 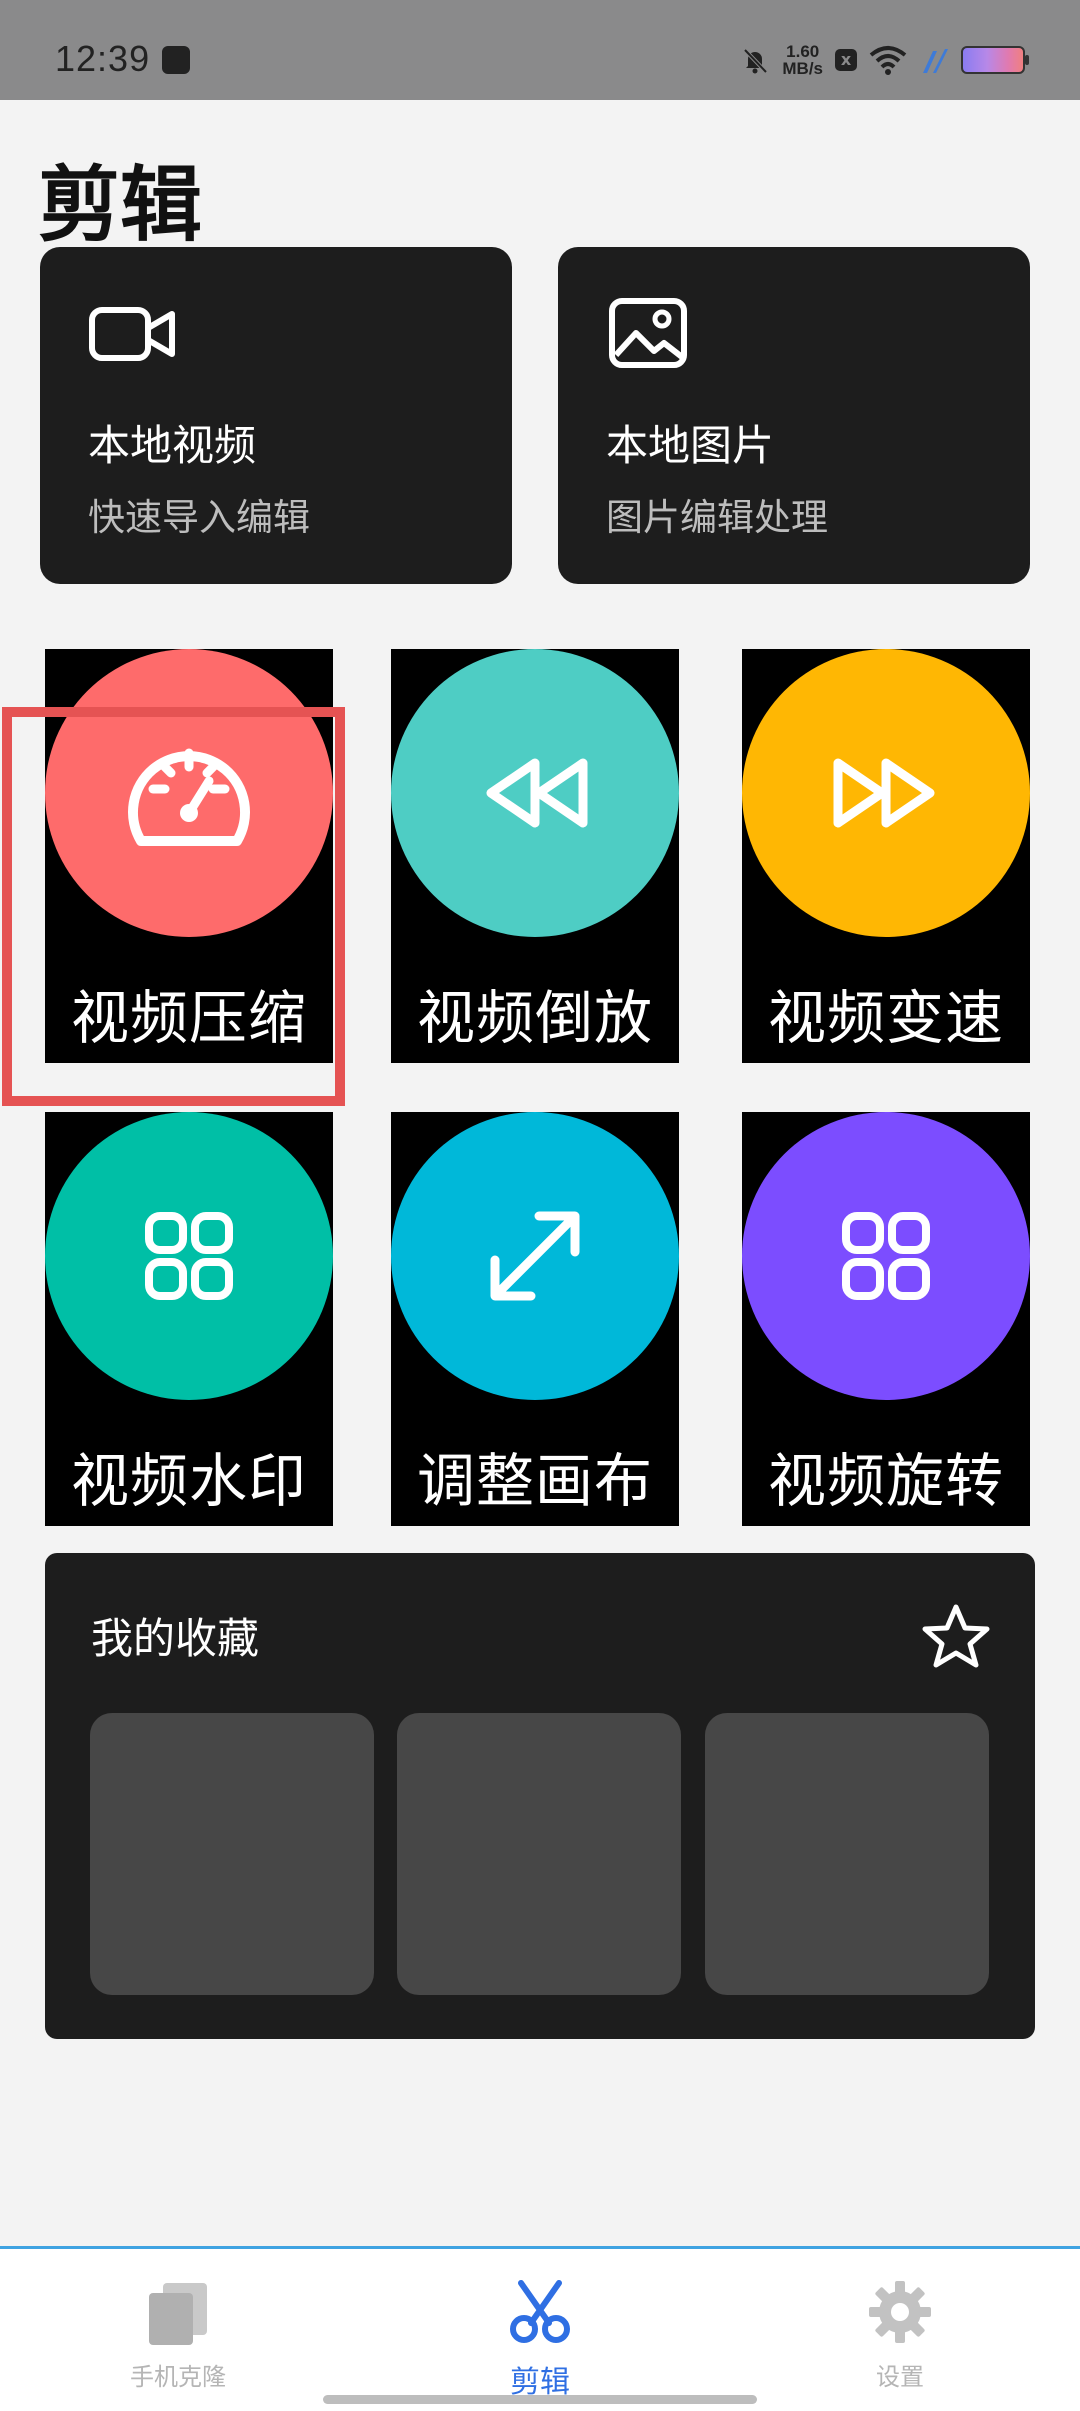 I want to click on scissors-icon, so click(x=540, y=2311).